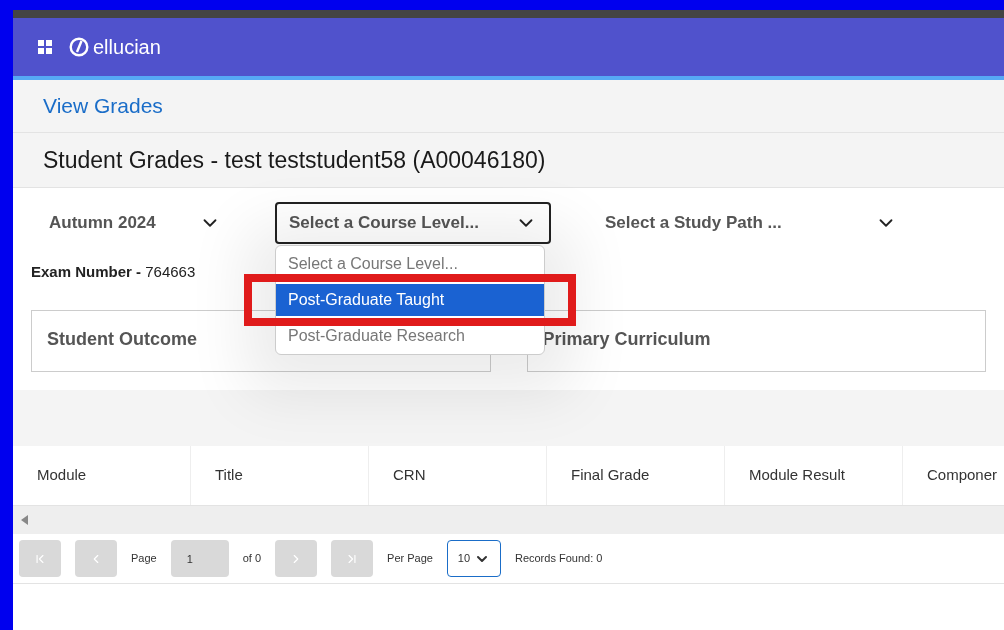  What do you see at coordinates (103, 105) in the screenshot?
I see `breadcrumb-link: View Grades` at bounding box center [103, 105].